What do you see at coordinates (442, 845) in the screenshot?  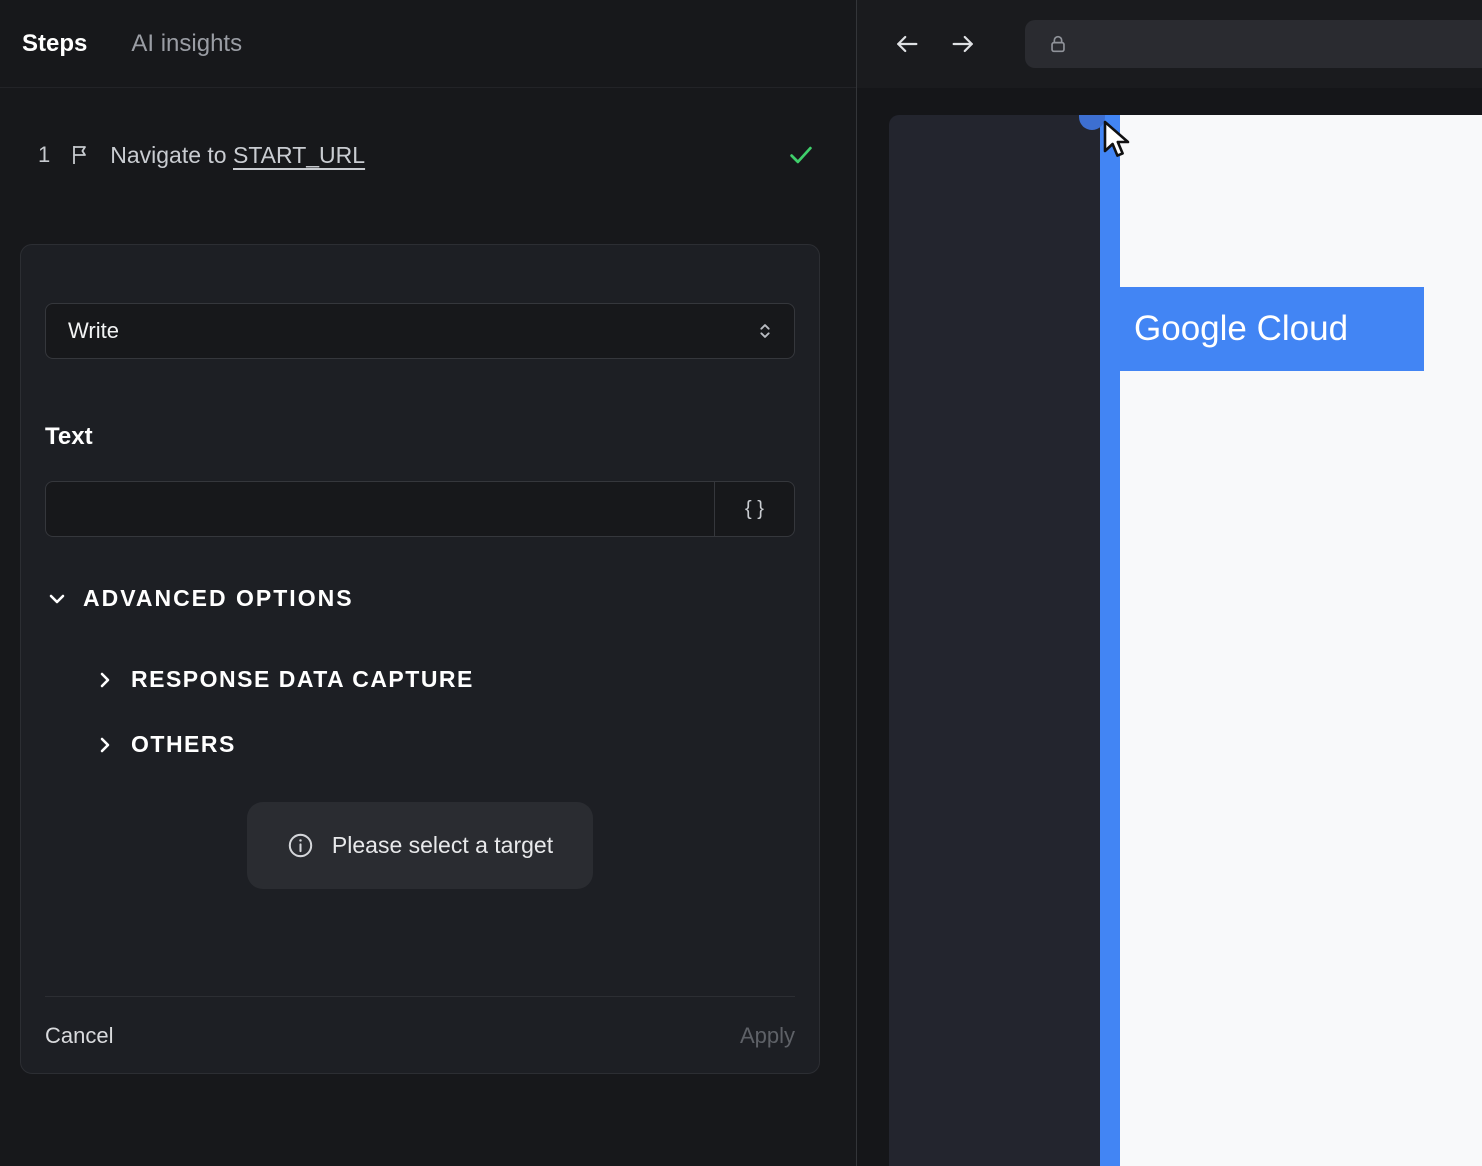 I see `select-target-notice-text: Please select a target` at bounding box center [442, 845].